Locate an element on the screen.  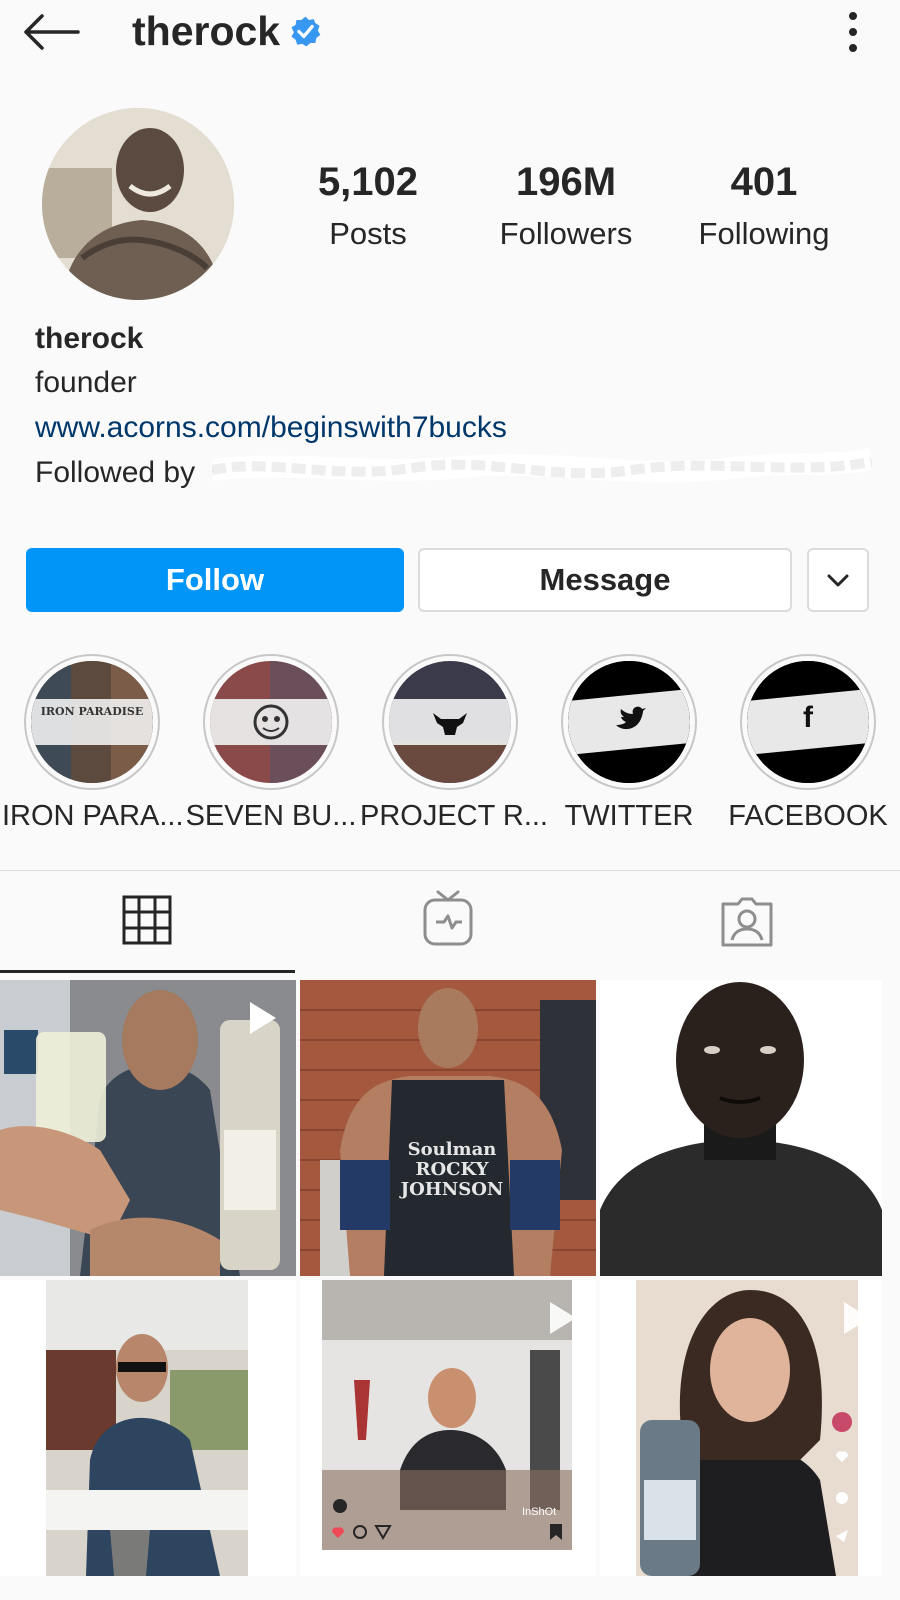
followers-count: 196M is located at coordinates (566, 182).